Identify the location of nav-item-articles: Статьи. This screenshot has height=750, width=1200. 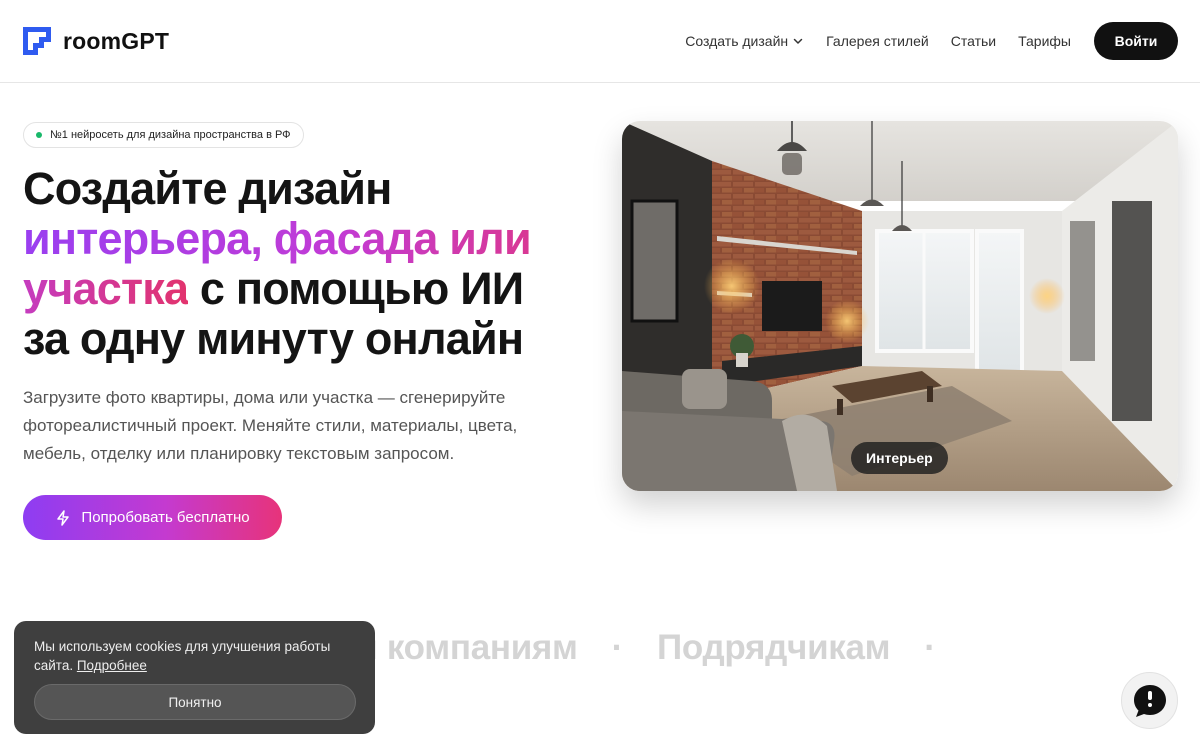
(973, 41).